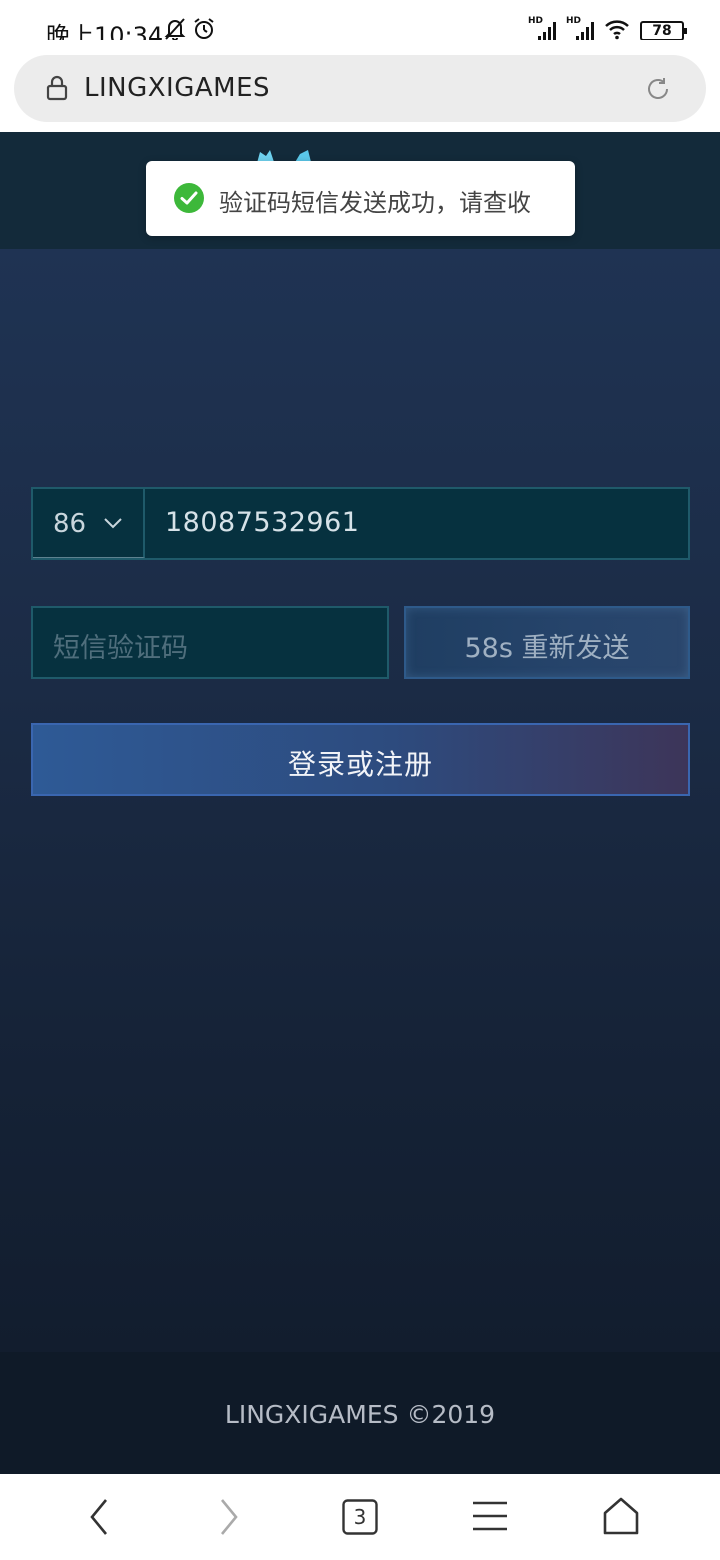 The image size is (720, 1560). I want to click on reload-icon, so click(658, 91).